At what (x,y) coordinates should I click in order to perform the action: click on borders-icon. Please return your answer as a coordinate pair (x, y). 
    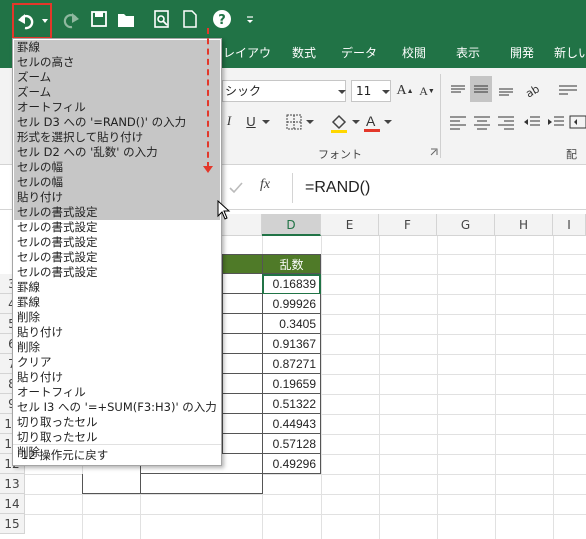
    Looking at the image, I should click on (294, 122).